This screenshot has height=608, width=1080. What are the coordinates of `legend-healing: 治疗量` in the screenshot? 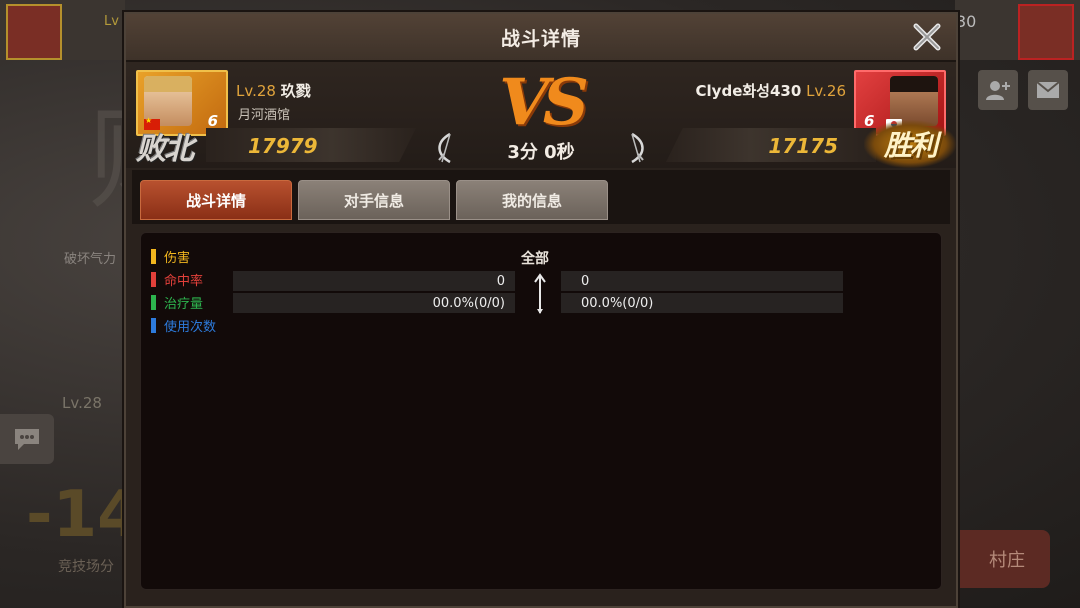 It's located at (183, 302).